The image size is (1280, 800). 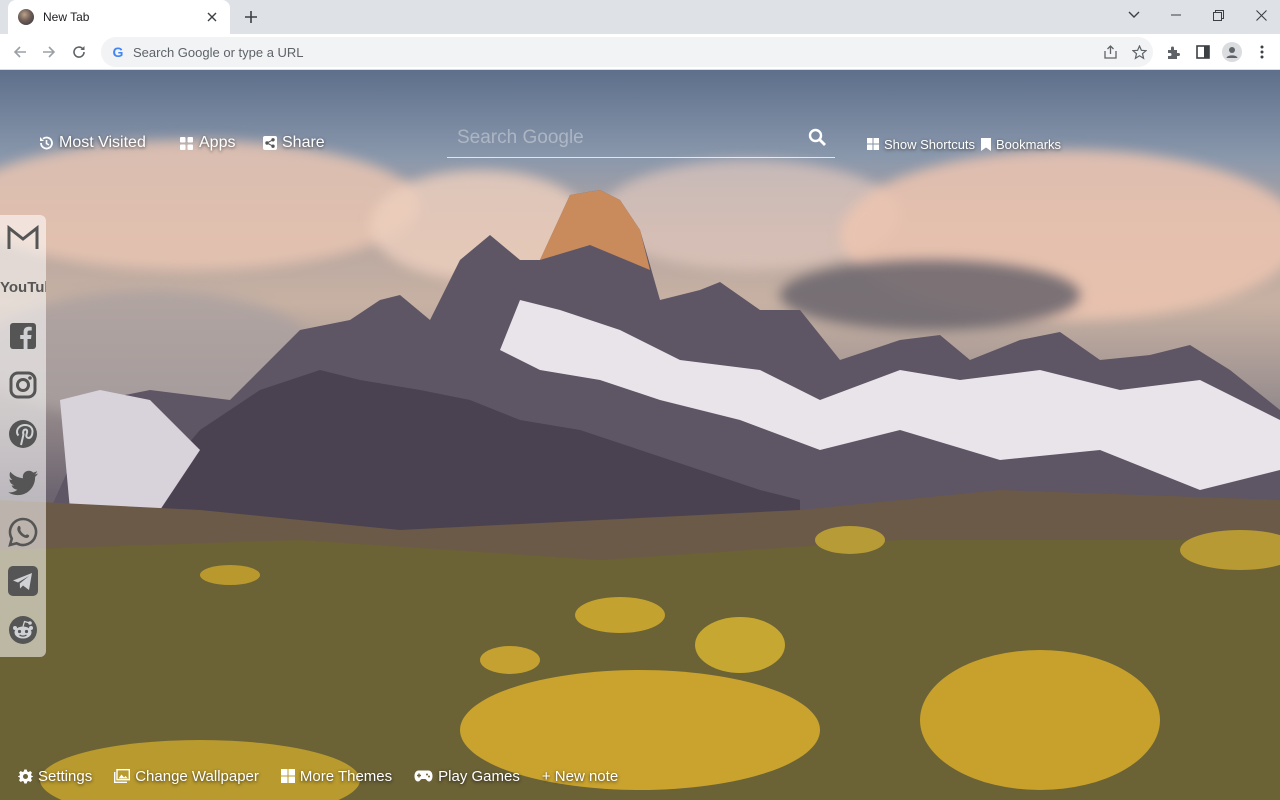 I want to click on share-page-icon, so click(x=1111, y=52).